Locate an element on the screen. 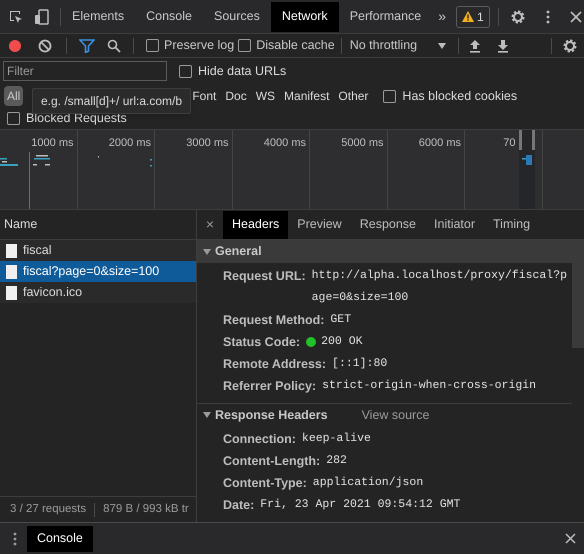 The image size is (584, 554). panel-tab: Performance is located at coordinates (385, 17).